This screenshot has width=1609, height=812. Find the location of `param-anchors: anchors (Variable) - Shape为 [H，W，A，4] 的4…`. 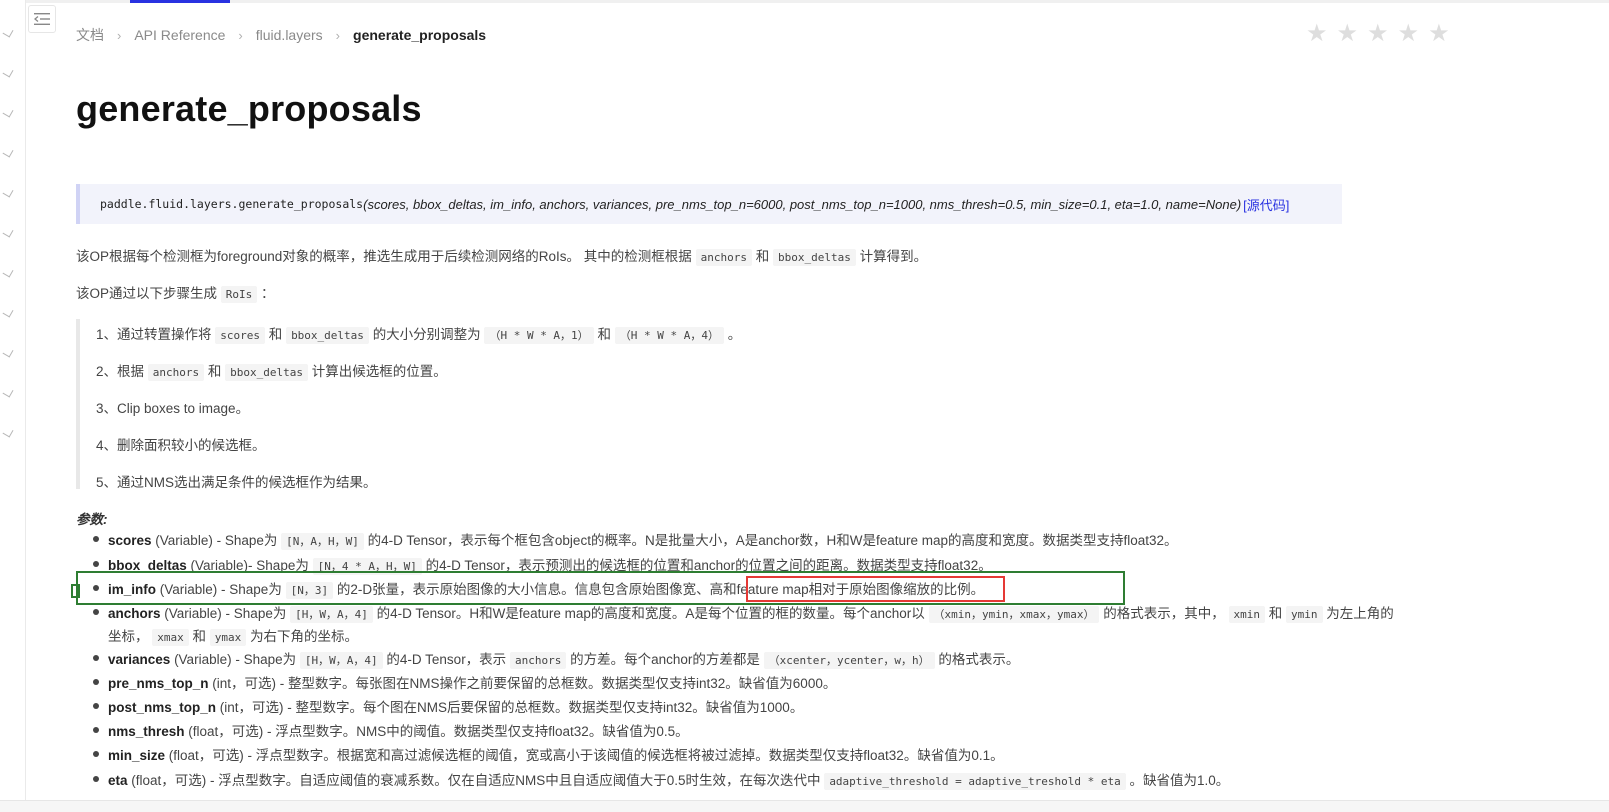

param-anchors: anchors (Variable) - Shape为 [H，W，A，4] 的4… is located at coordinates (751, 614).